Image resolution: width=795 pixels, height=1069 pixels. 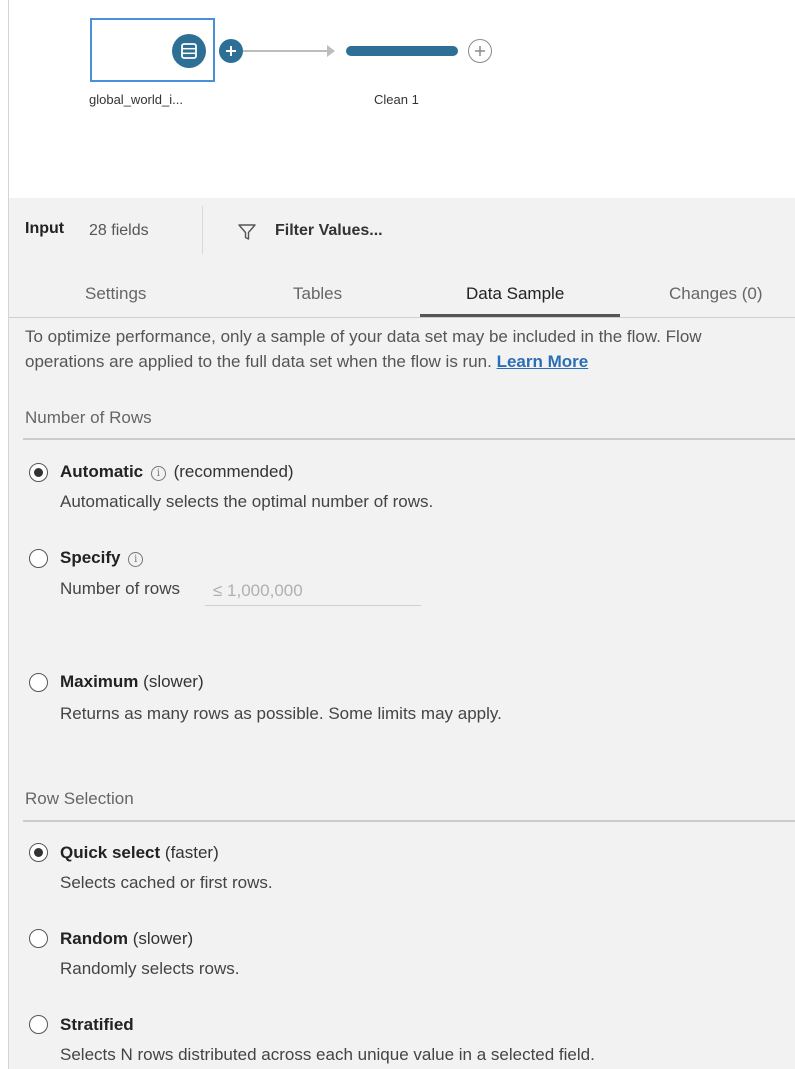 I want to click on add-step-plus-icon-outline, so click(x=480, y=51).